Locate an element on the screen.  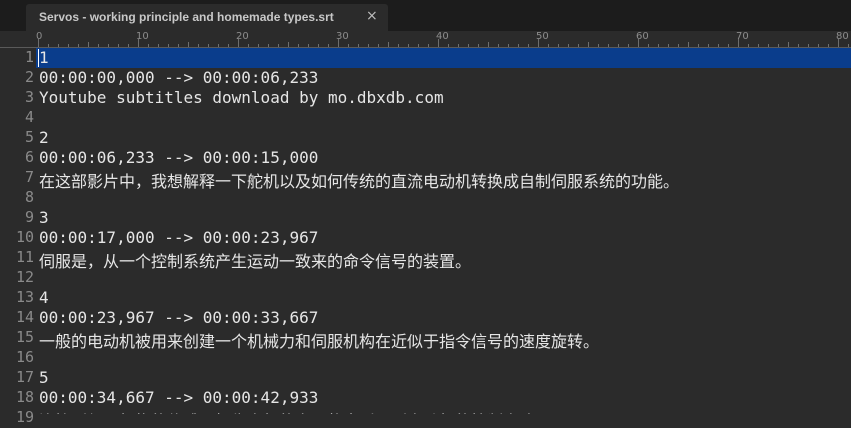
line-number: 1 is located at coordinates (29, 57).